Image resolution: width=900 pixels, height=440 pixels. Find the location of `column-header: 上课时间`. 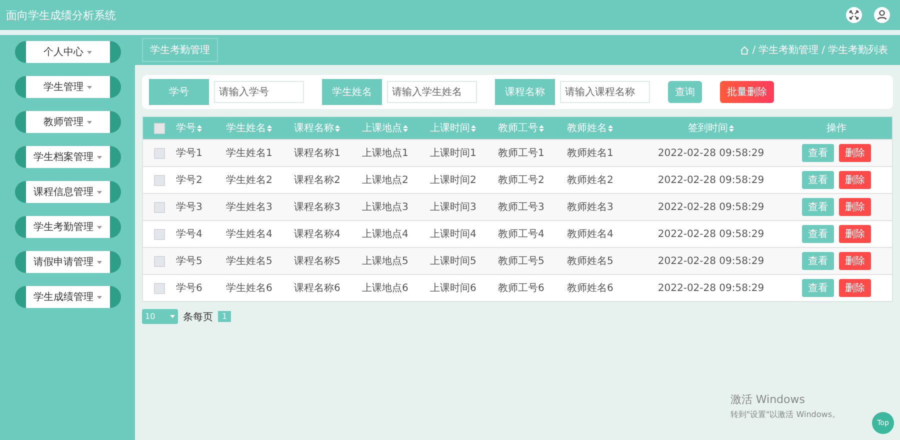

column-header: 上课时间 is located at coordinates (450, 128).